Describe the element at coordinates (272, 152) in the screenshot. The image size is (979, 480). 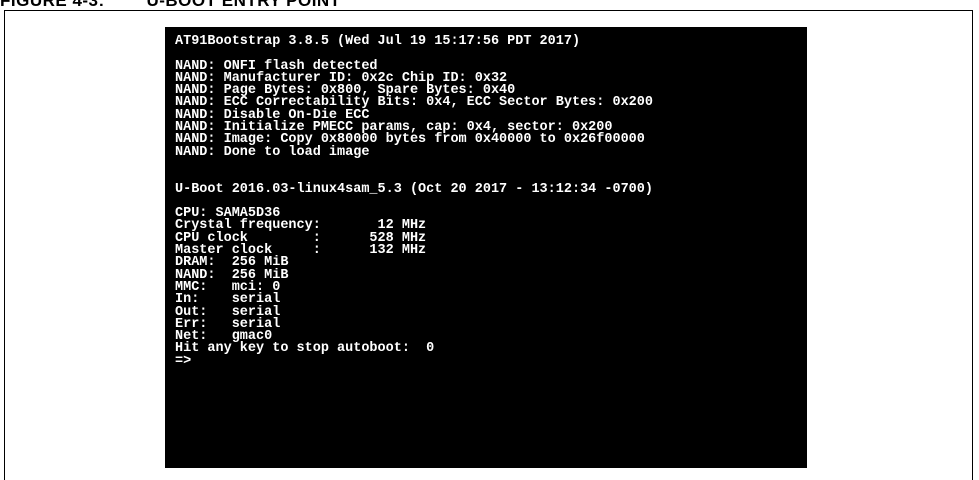
I see `nand-line: NAND: Done to load image` at that location.